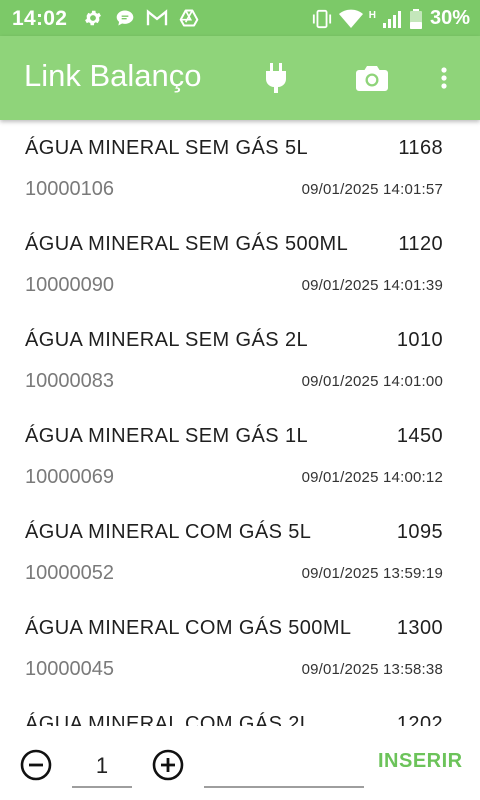 Image resolution: width=480 pixels, height=800 pixels. Describe the element at coordinates (372, 15) in the screenshot. I see `network-type-icon: H` at that location.